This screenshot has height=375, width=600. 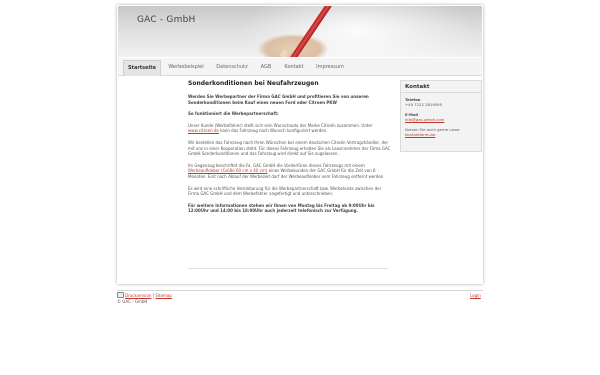 What do you see at coordinates (253, 83) in the screenshot?
I see `page-heading: Sonderkonditionen bei Neufahrzeugen` at bounding box center [253, 83].